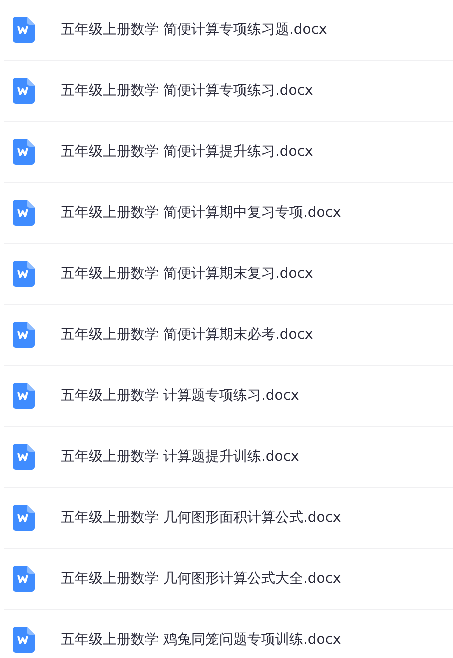  I want to click on file-name: 五年级上册数学 计算题专项练习.docx, so click(180, 396).